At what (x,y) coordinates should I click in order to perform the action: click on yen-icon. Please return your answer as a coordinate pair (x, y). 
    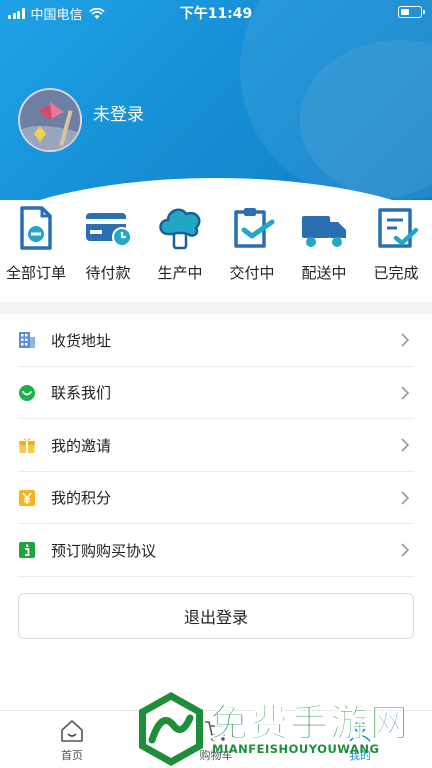
    Looking at the image, I should click on (27, 497).